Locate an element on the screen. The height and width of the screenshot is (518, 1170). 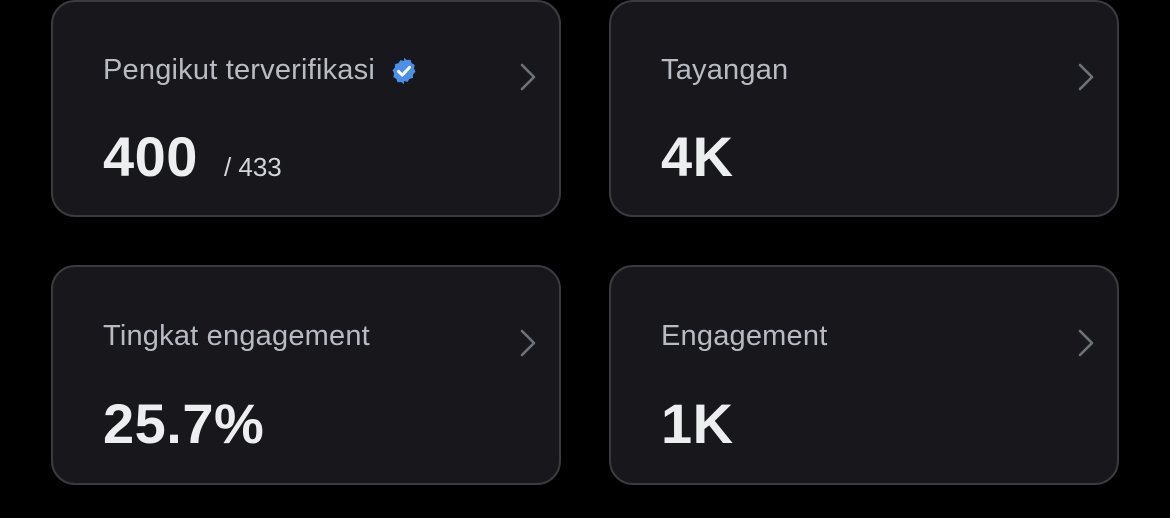
value-row: 400 / 433 is located at coordinates (192, 156).